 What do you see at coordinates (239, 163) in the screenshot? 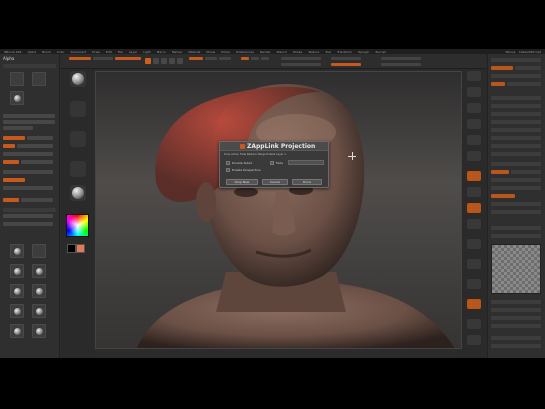
I see `double-sided-option: Double Sided` at bounding box center [239, 163].